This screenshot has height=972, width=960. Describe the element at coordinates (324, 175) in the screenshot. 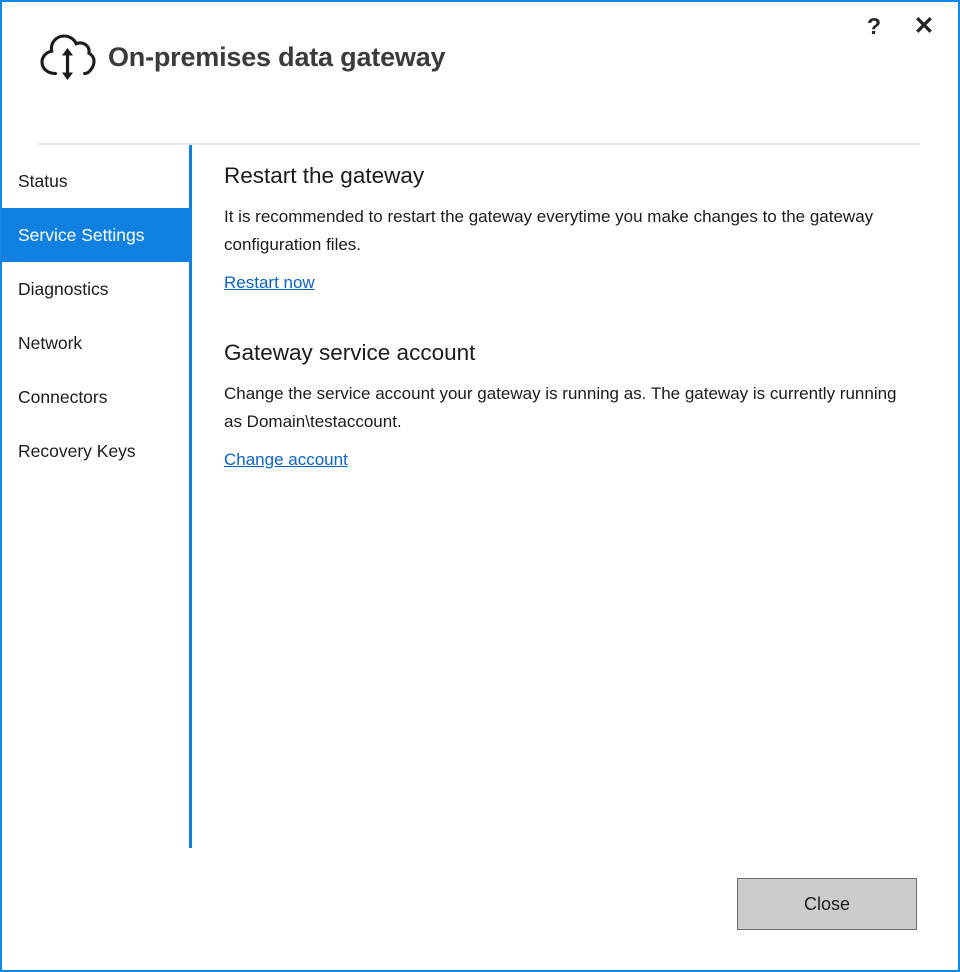

I see `restart-gateway-heading: Restart the gateway` at that location.